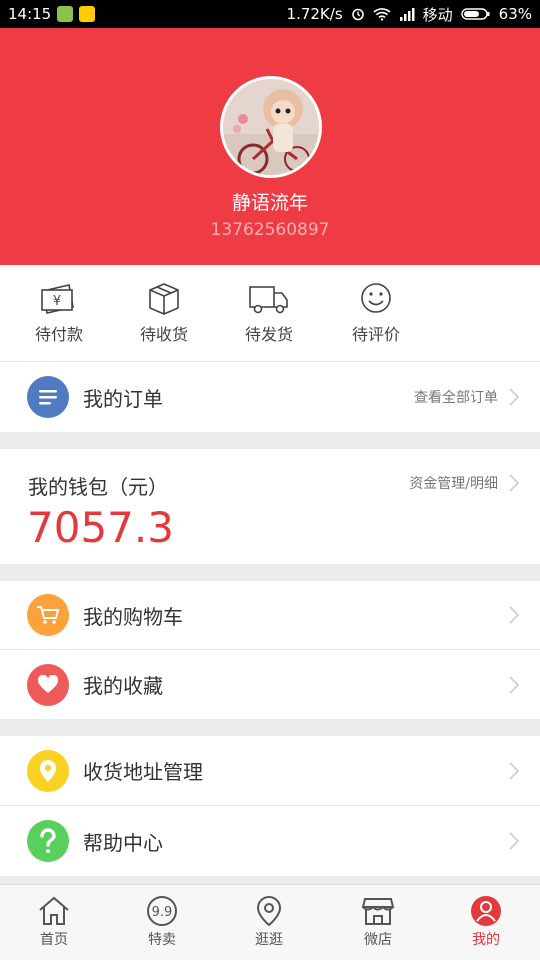 This screenshot has height=960, width=540. I want to click on tab-label: 逛逛, so click(269, 940).